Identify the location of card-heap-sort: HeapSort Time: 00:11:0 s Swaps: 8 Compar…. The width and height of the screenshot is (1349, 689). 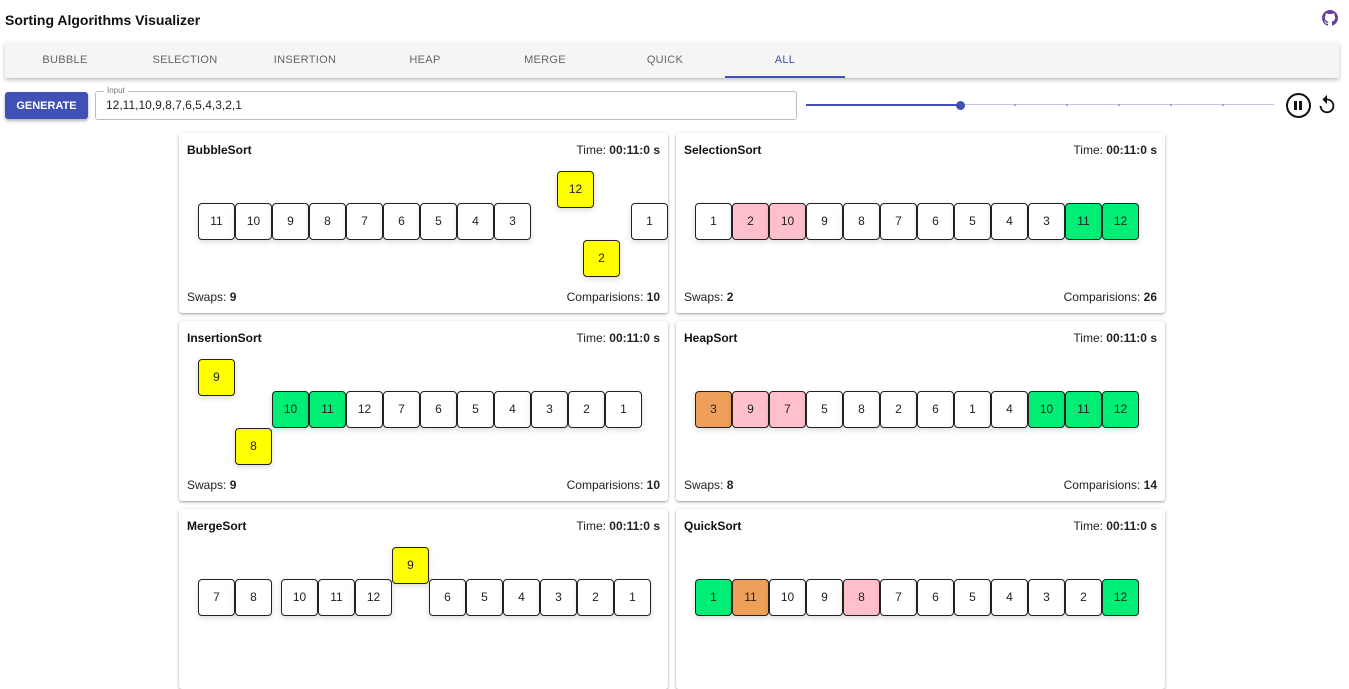
(920, 411).